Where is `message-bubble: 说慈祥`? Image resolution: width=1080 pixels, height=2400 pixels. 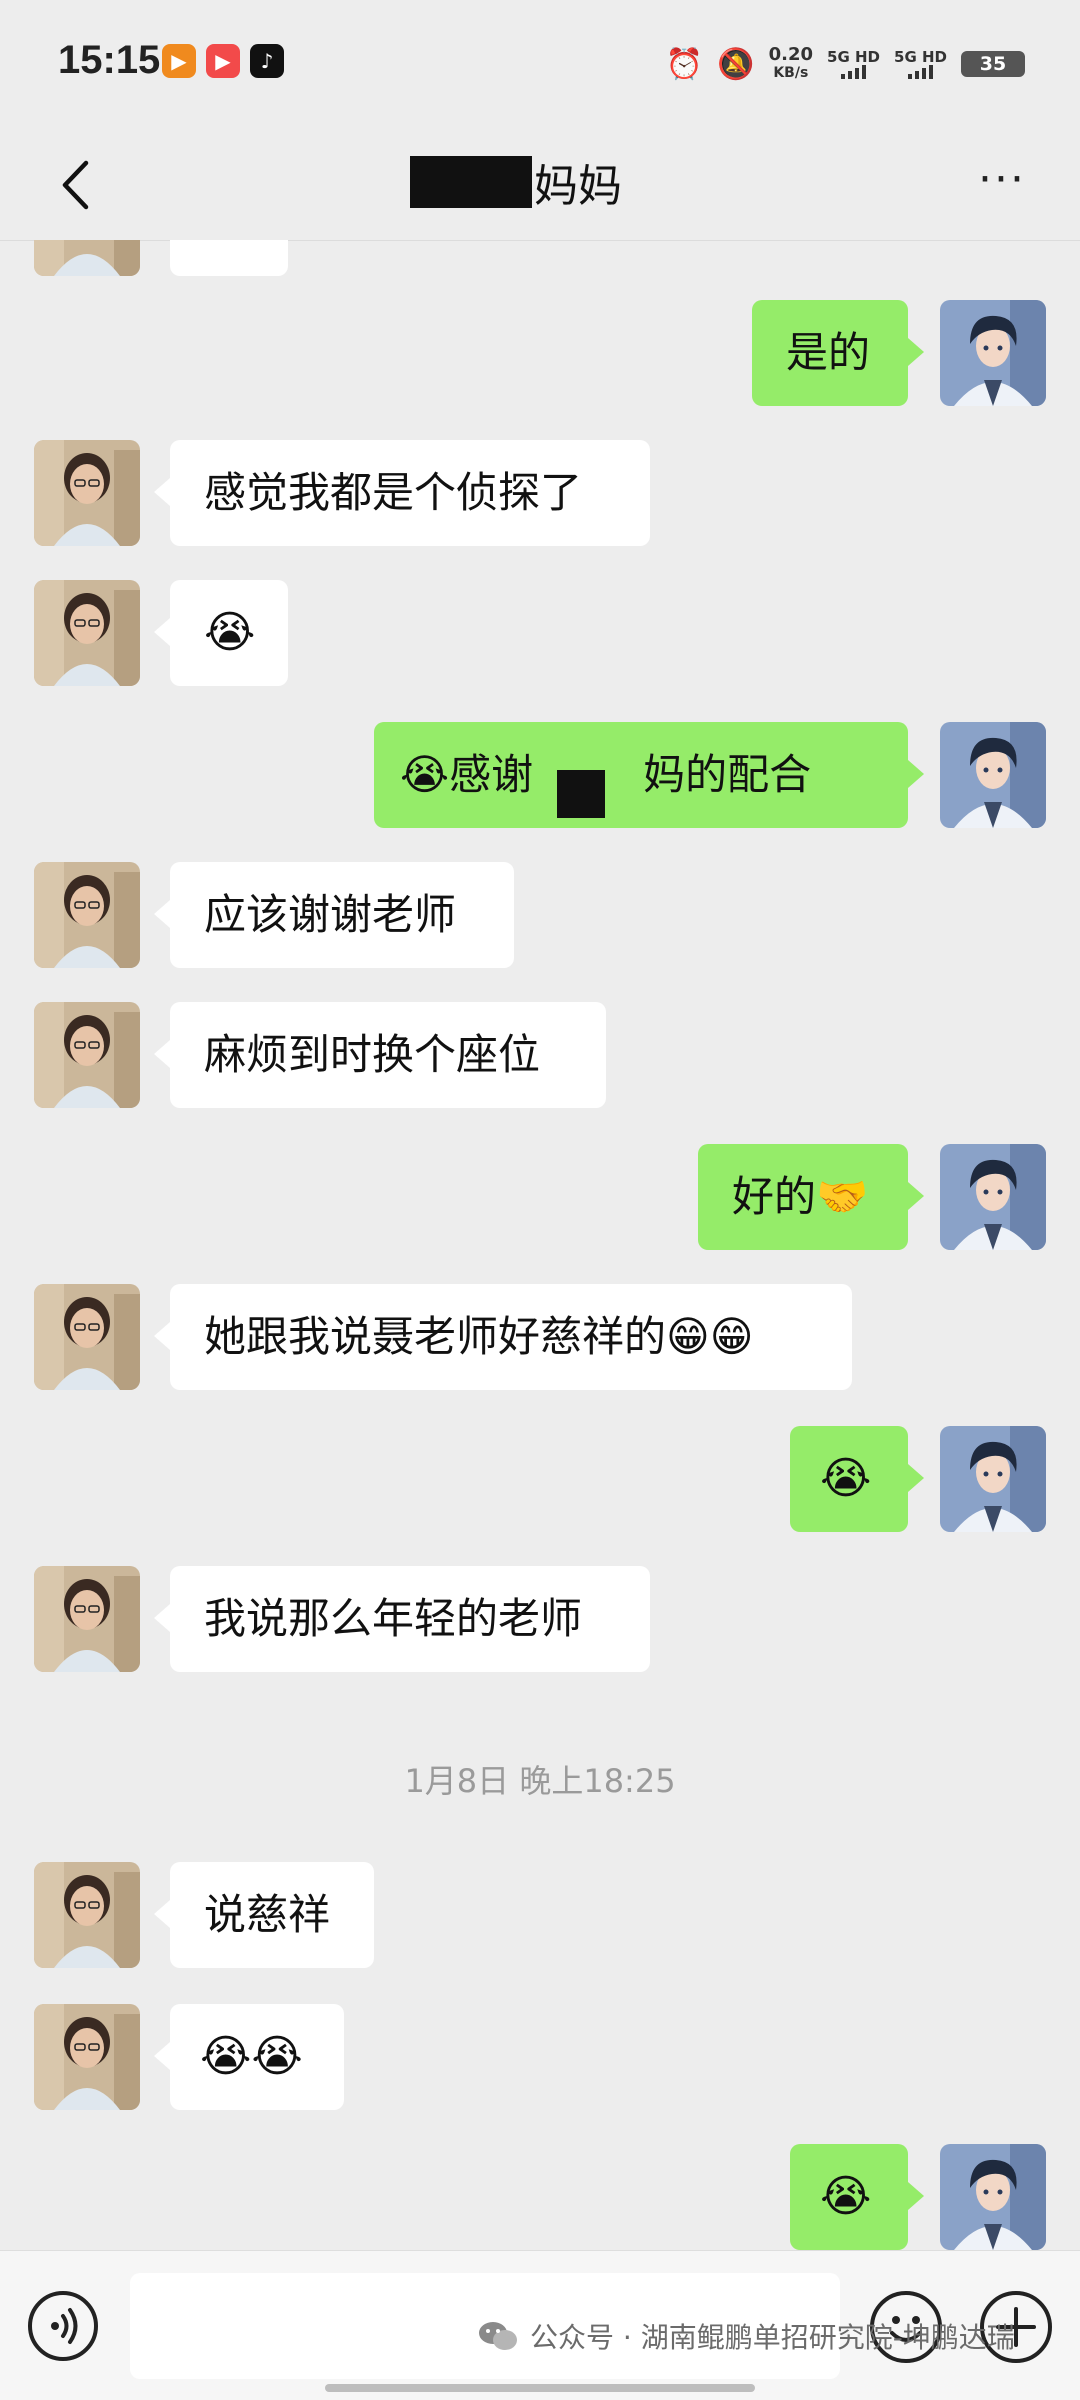
message-bubble: 说慈祥 is located at coordinates (264, 1915).